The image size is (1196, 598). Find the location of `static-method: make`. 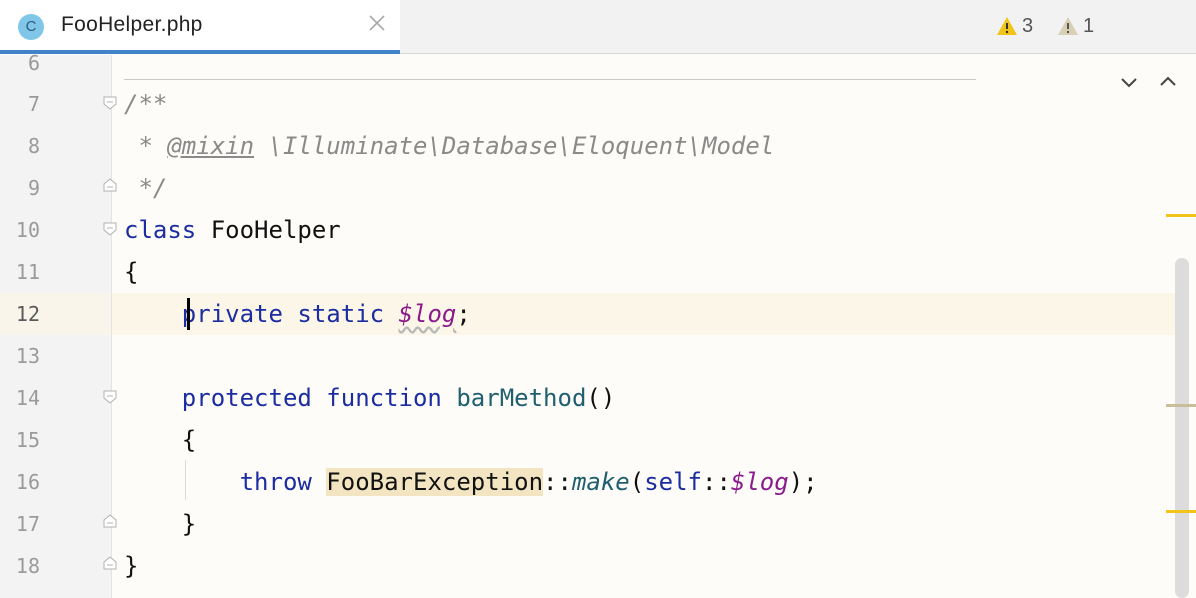

static-method: make is located at coordinates (600, 482).